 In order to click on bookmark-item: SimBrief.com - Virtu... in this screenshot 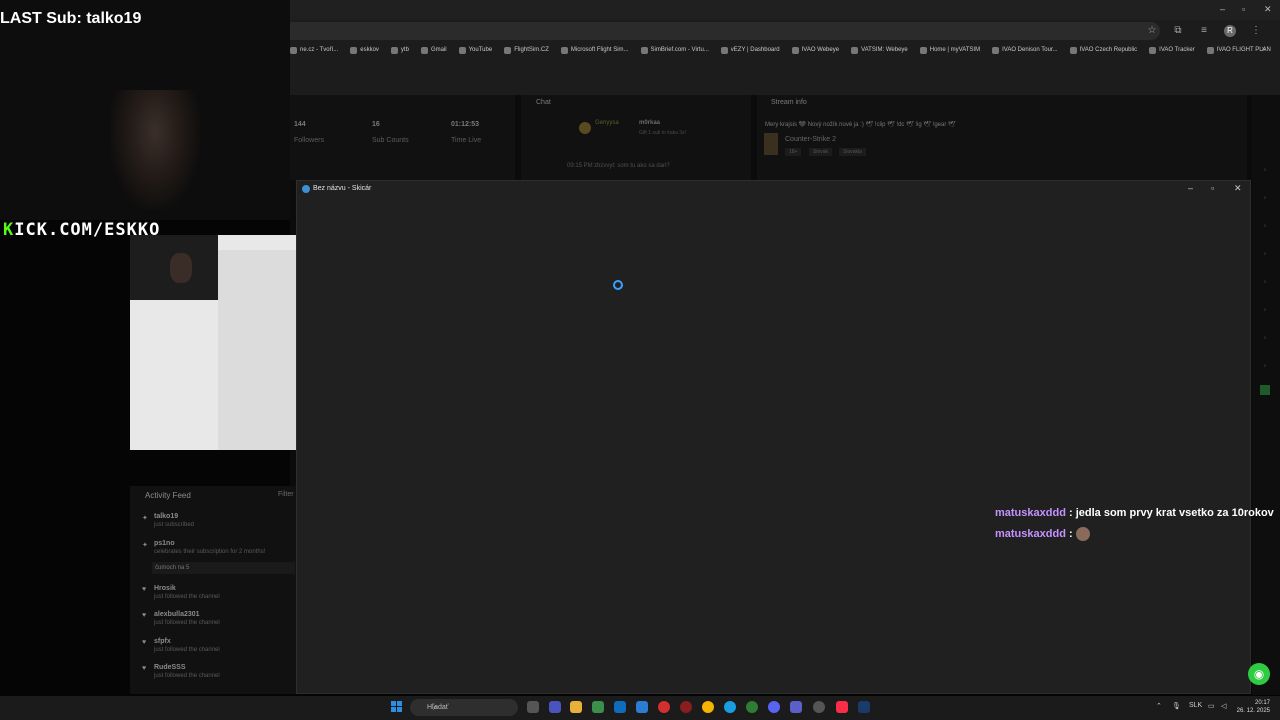, I will do `click(674, 50)`.